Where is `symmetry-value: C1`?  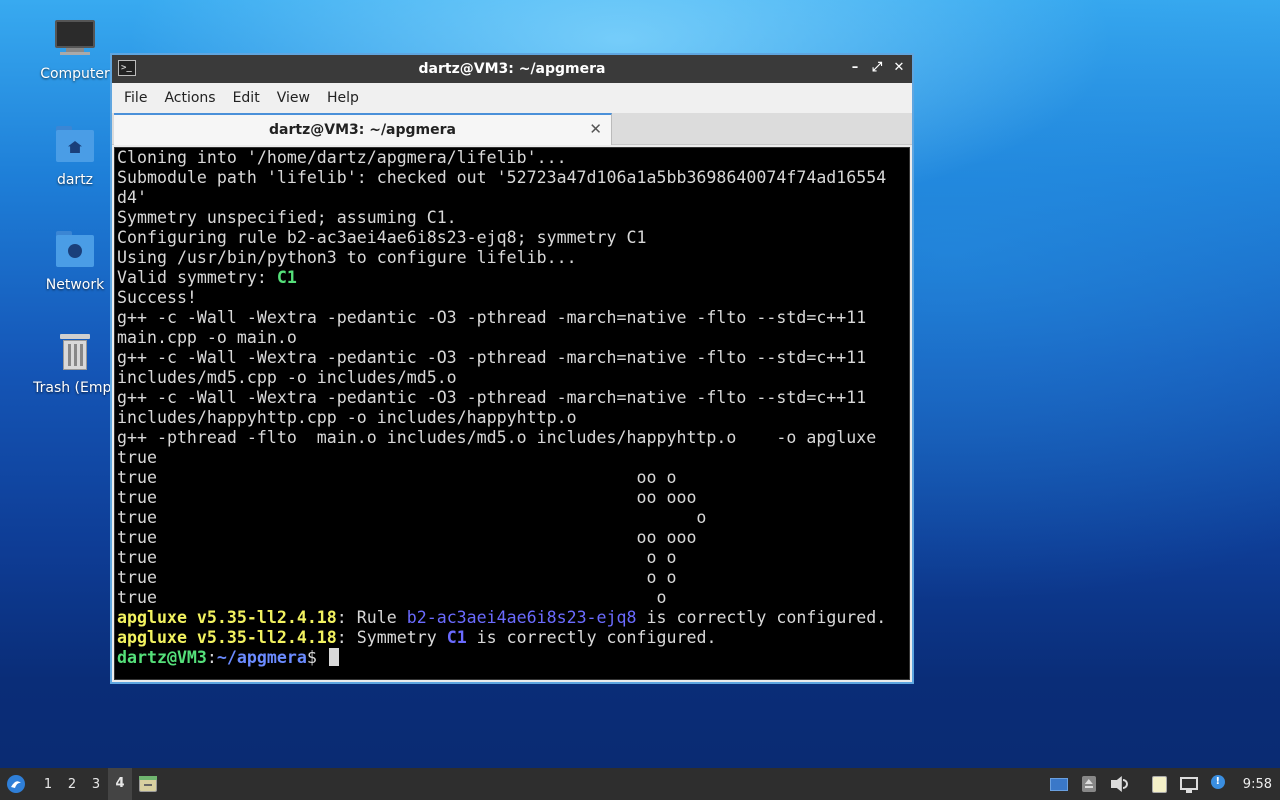
symmetry-value: C1 is located at coordinates (456, 637).